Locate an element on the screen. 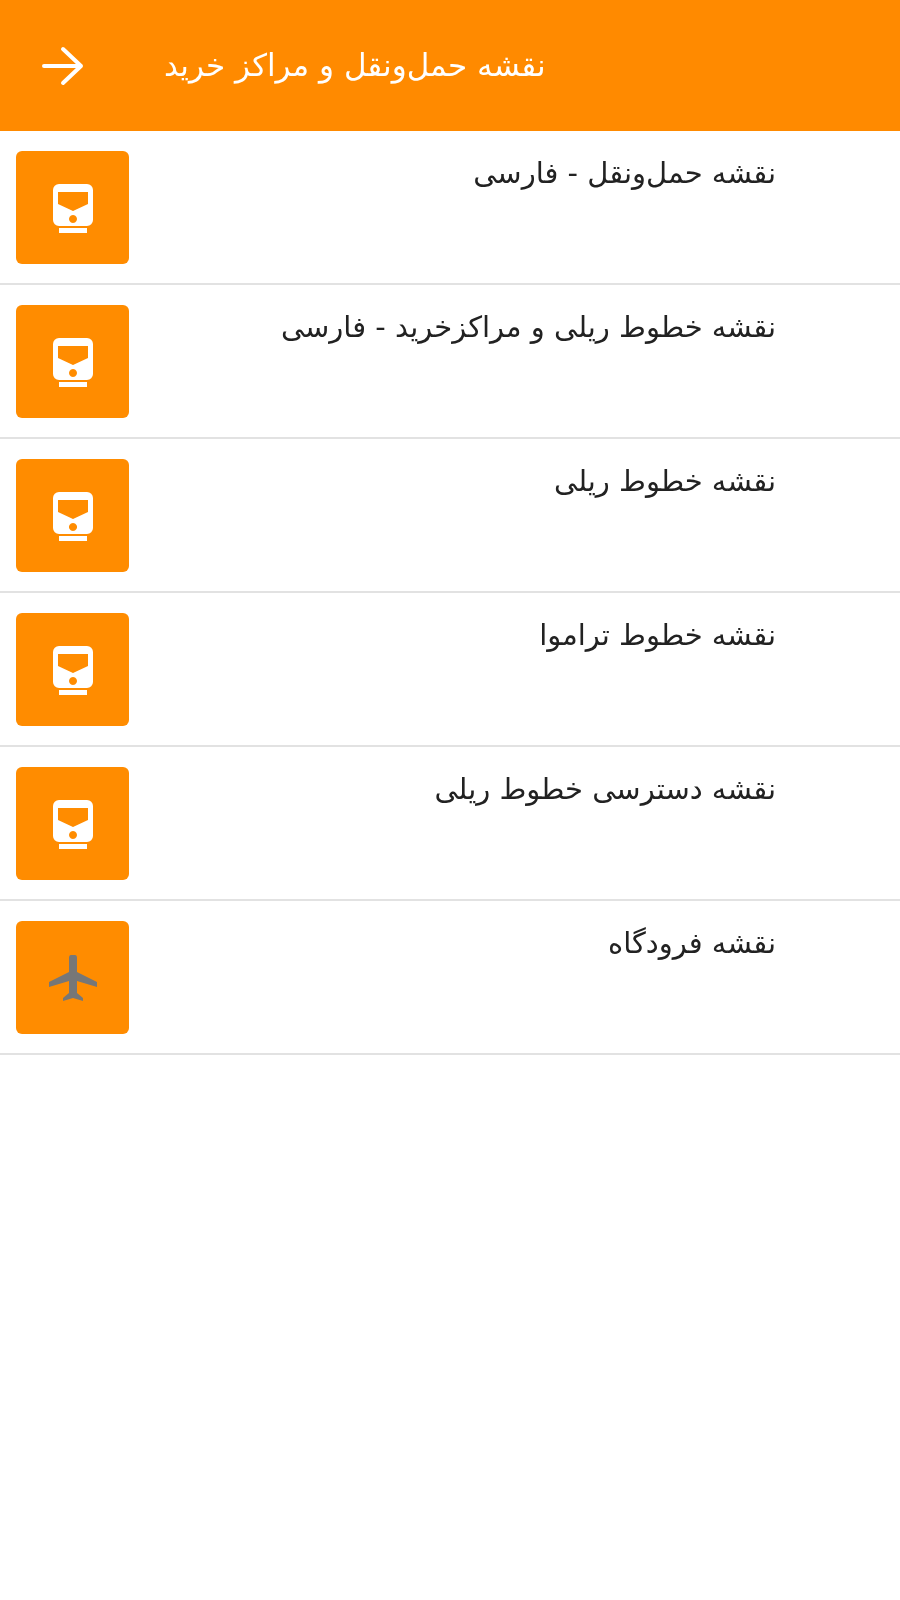  item-label: نقشه فرودگاه is located at coordinates (692, 943).